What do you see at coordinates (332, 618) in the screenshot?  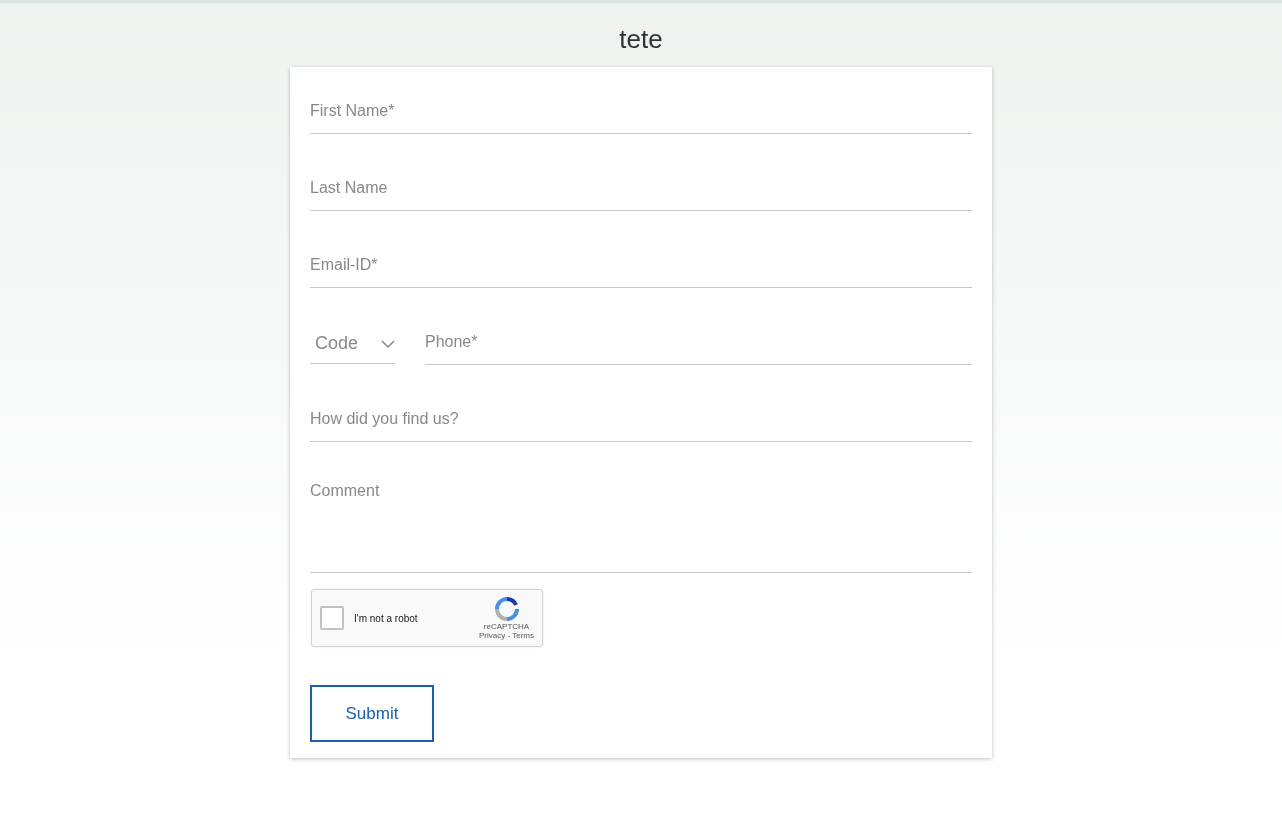 I see `captcha-checkbox` at bounding box center [332, 618].